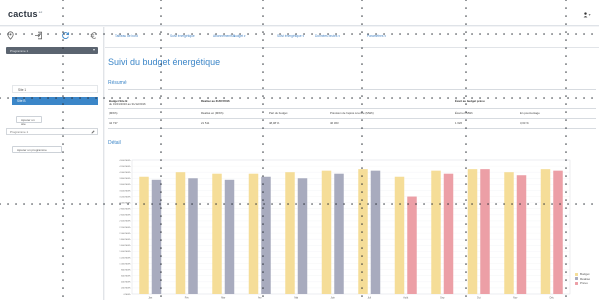 Image resolution: width=599 pixels, height=300 pixels. I want to click on y-tick-label: 2 400 MWh, so click(125, 222).